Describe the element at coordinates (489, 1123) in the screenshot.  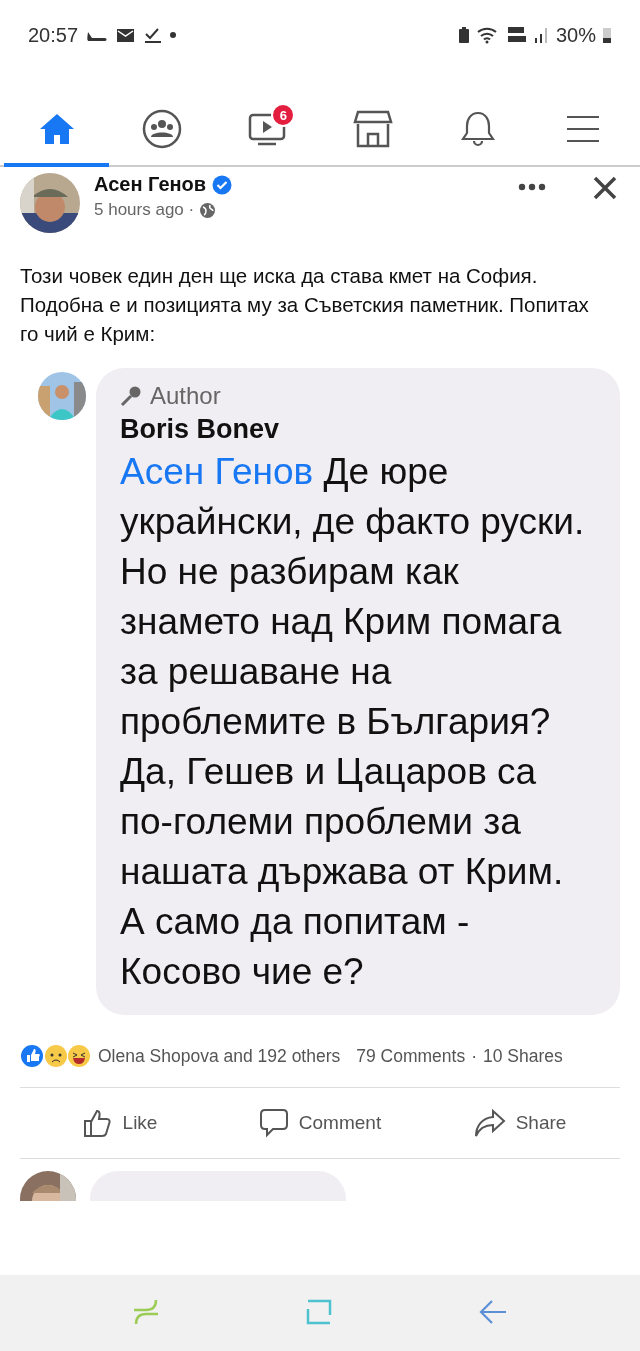
I see `share-arrow-icon` at that location.